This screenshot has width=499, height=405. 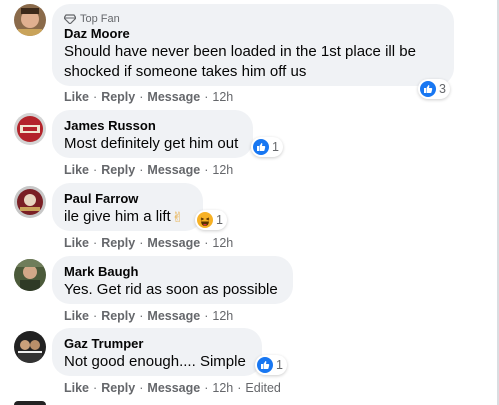 What do you see at coordinates (172, 272) in the screenshot?
I see `commenter-name: Mark Baugh` at bounding box center [172, 272].